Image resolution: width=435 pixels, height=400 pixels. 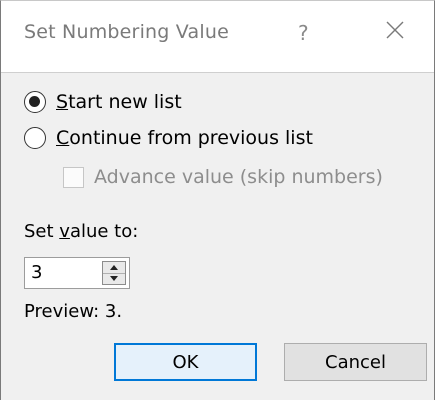 I want to click on spin-down-icon, so click(x=114, y=278).